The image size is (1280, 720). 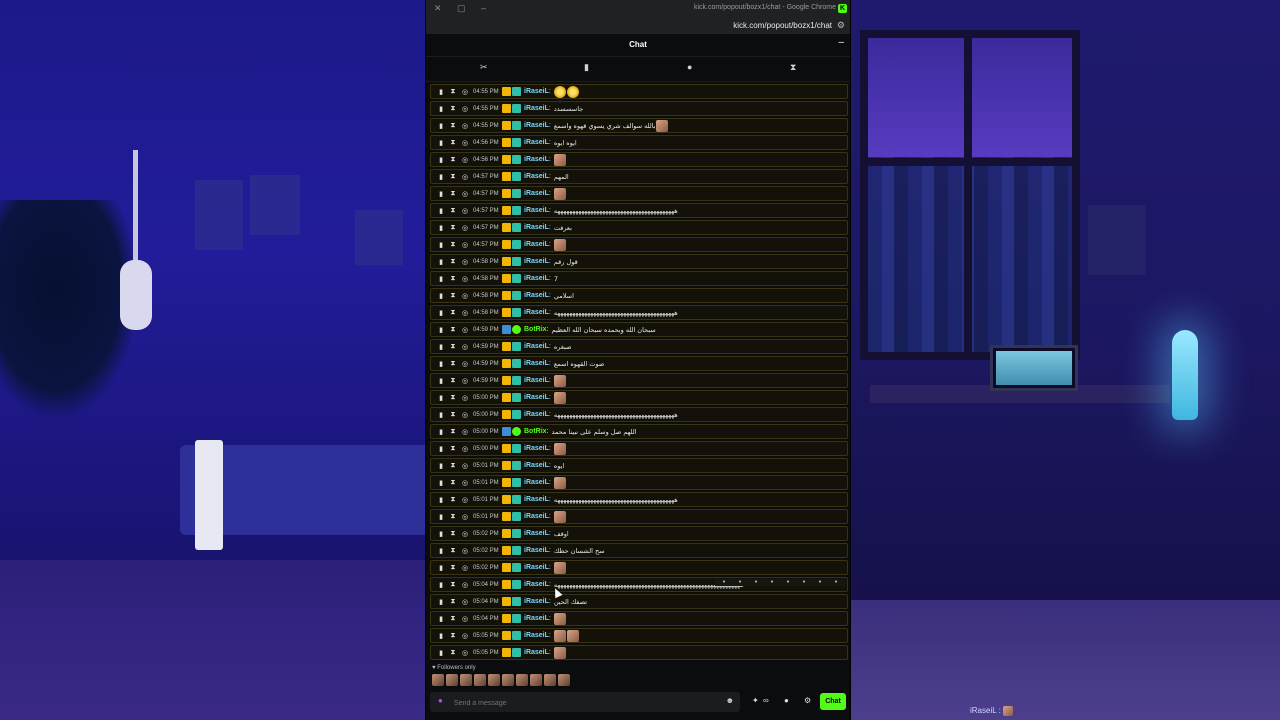 I want to click on pin-slash-icon: •, so click(x=756, y=582).